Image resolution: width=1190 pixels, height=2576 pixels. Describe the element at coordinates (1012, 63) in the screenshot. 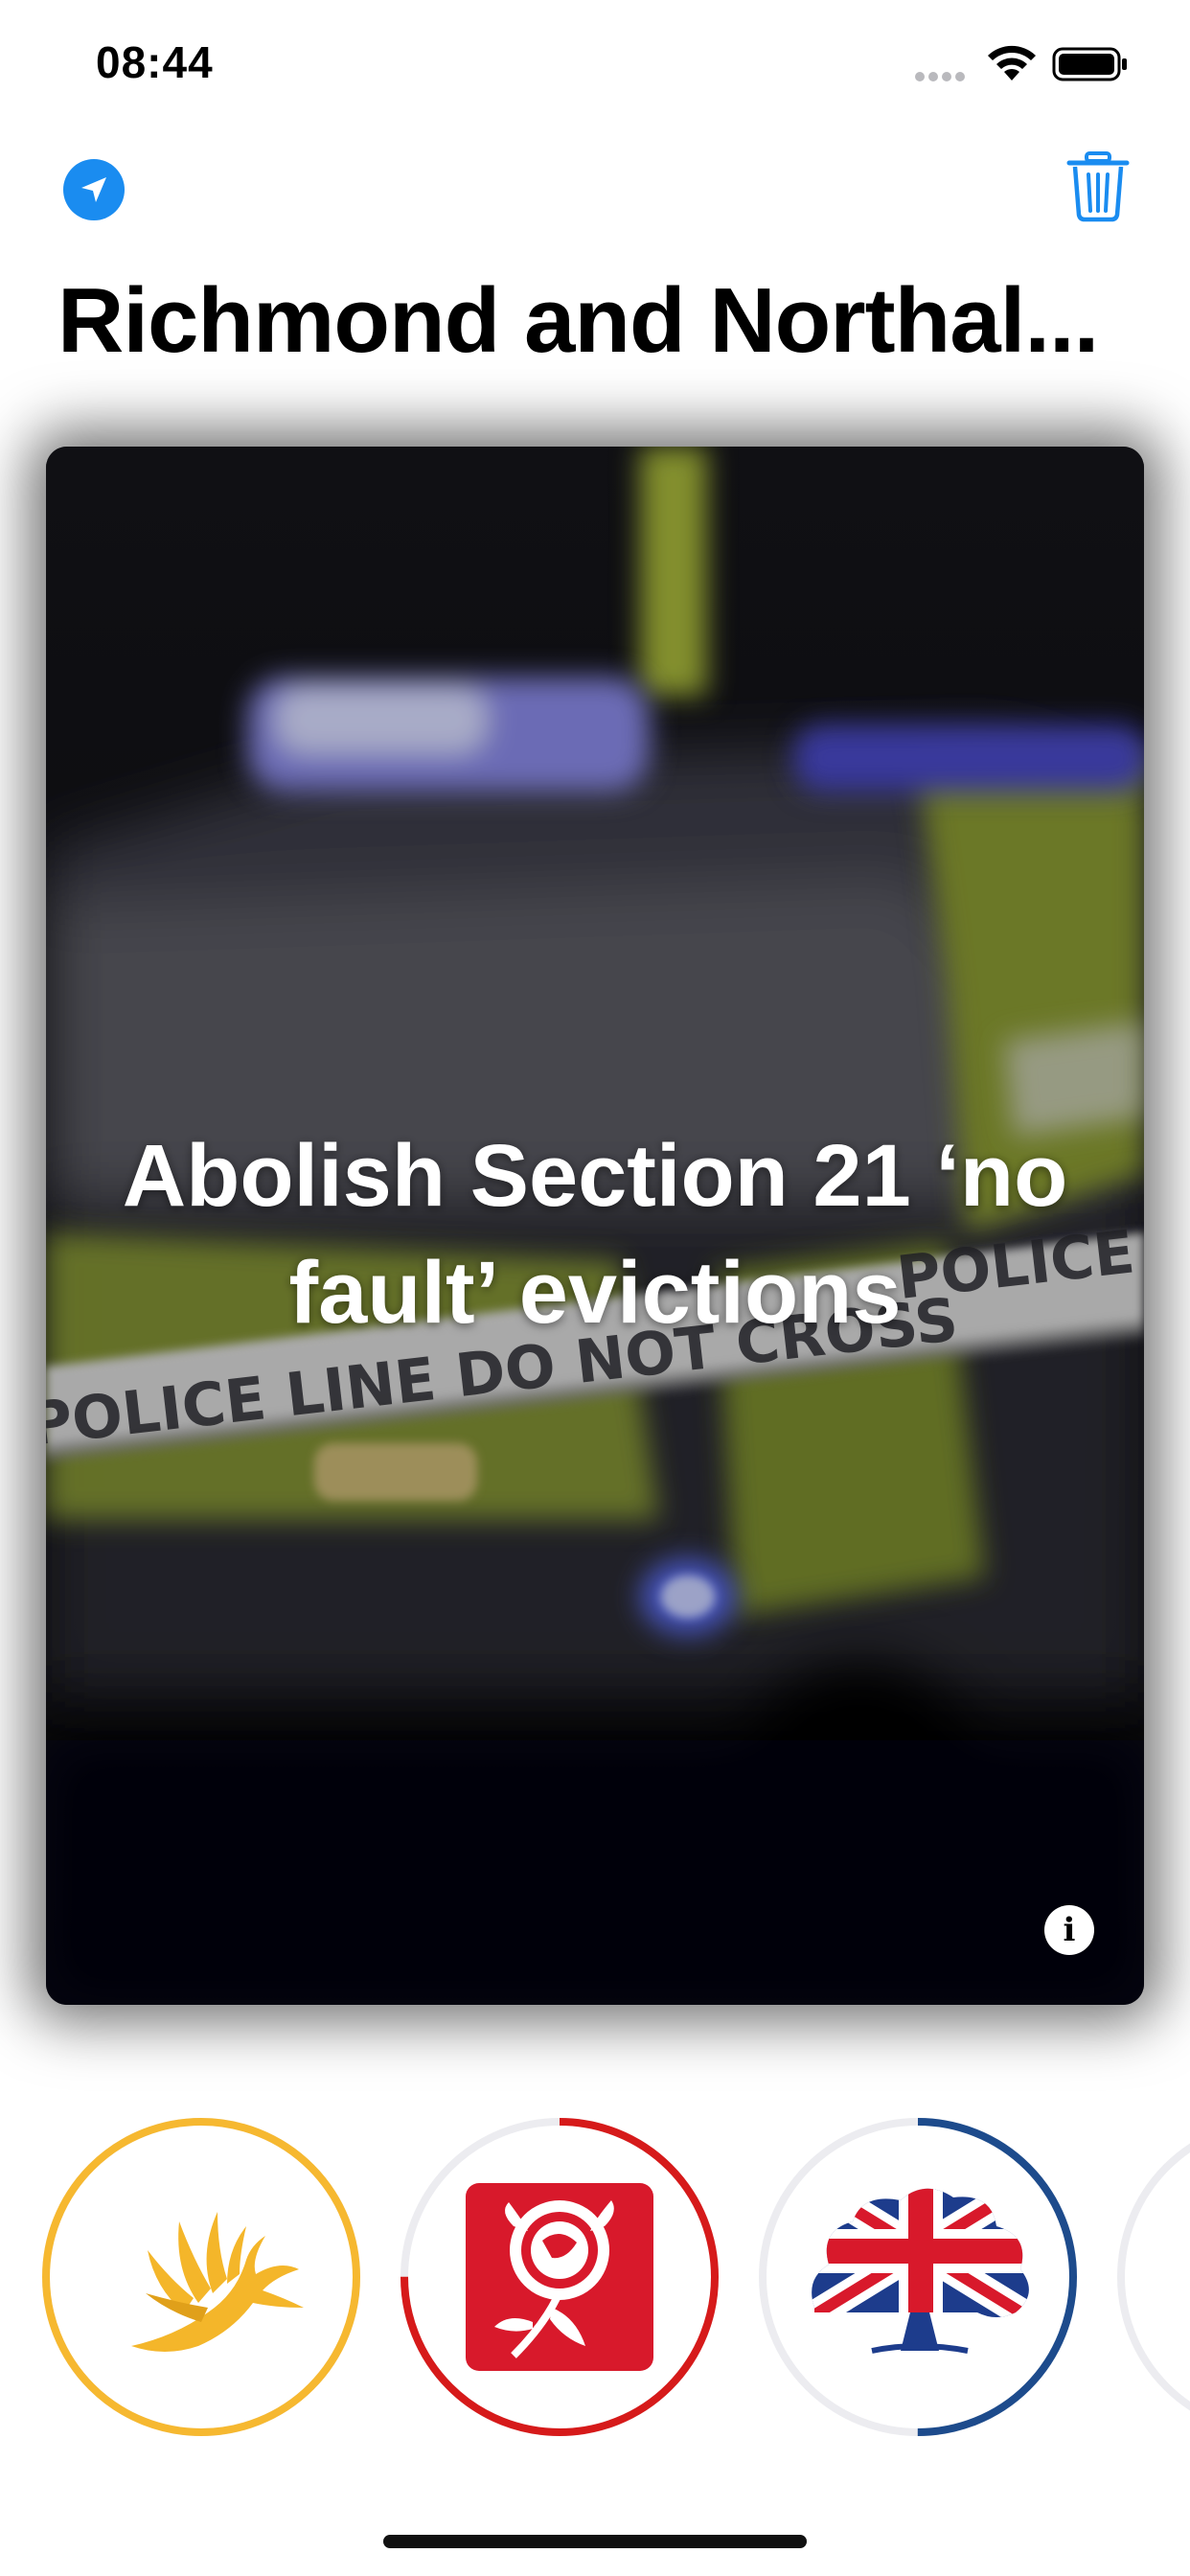

I see `wifi-icon` at that location.